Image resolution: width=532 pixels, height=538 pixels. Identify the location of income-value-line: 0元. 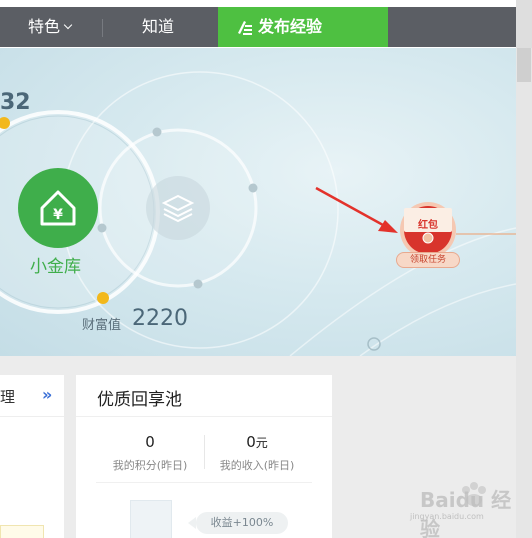
(257, 442).